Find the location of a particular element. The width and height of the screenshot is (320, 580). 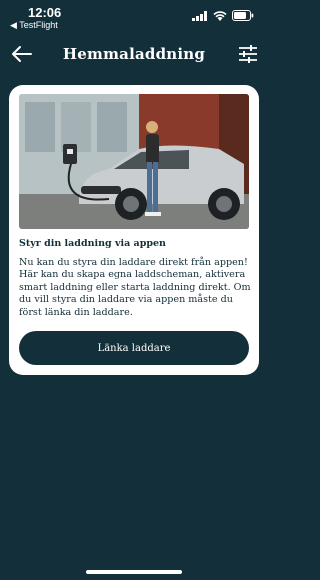

signal-icon is located at coordinates (199, 15).